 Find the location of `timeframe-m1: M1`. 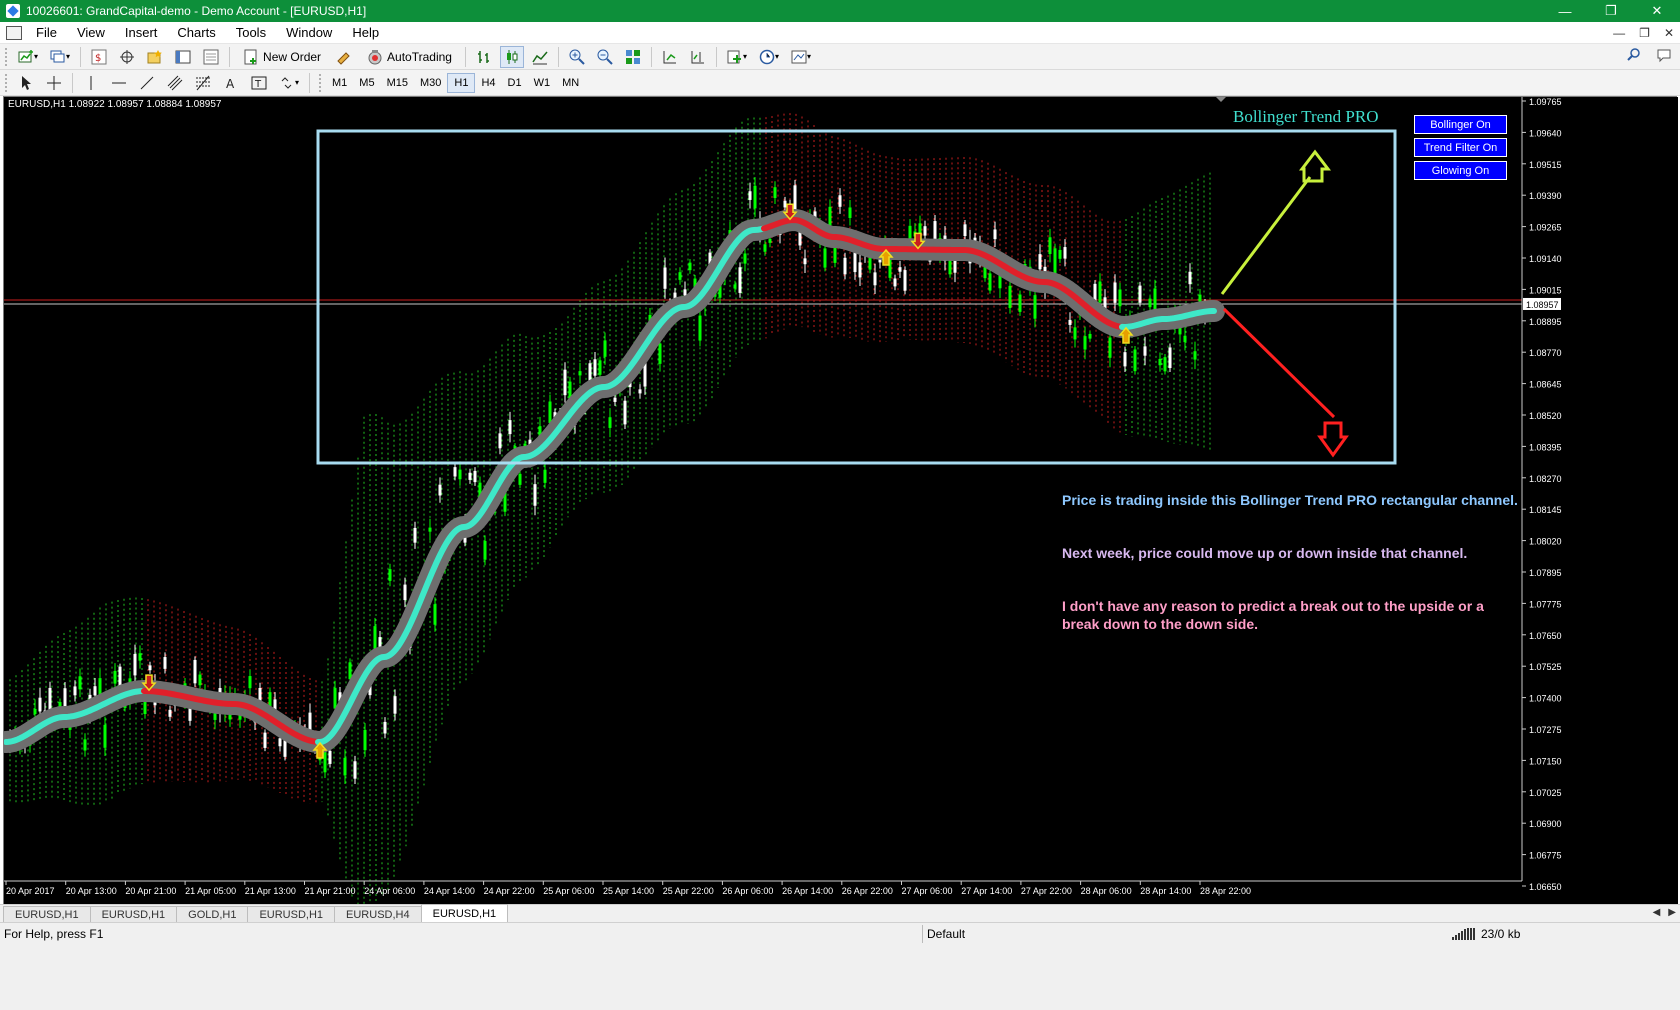

timeframe-m1: M1 is located at coordinates (339, 83).